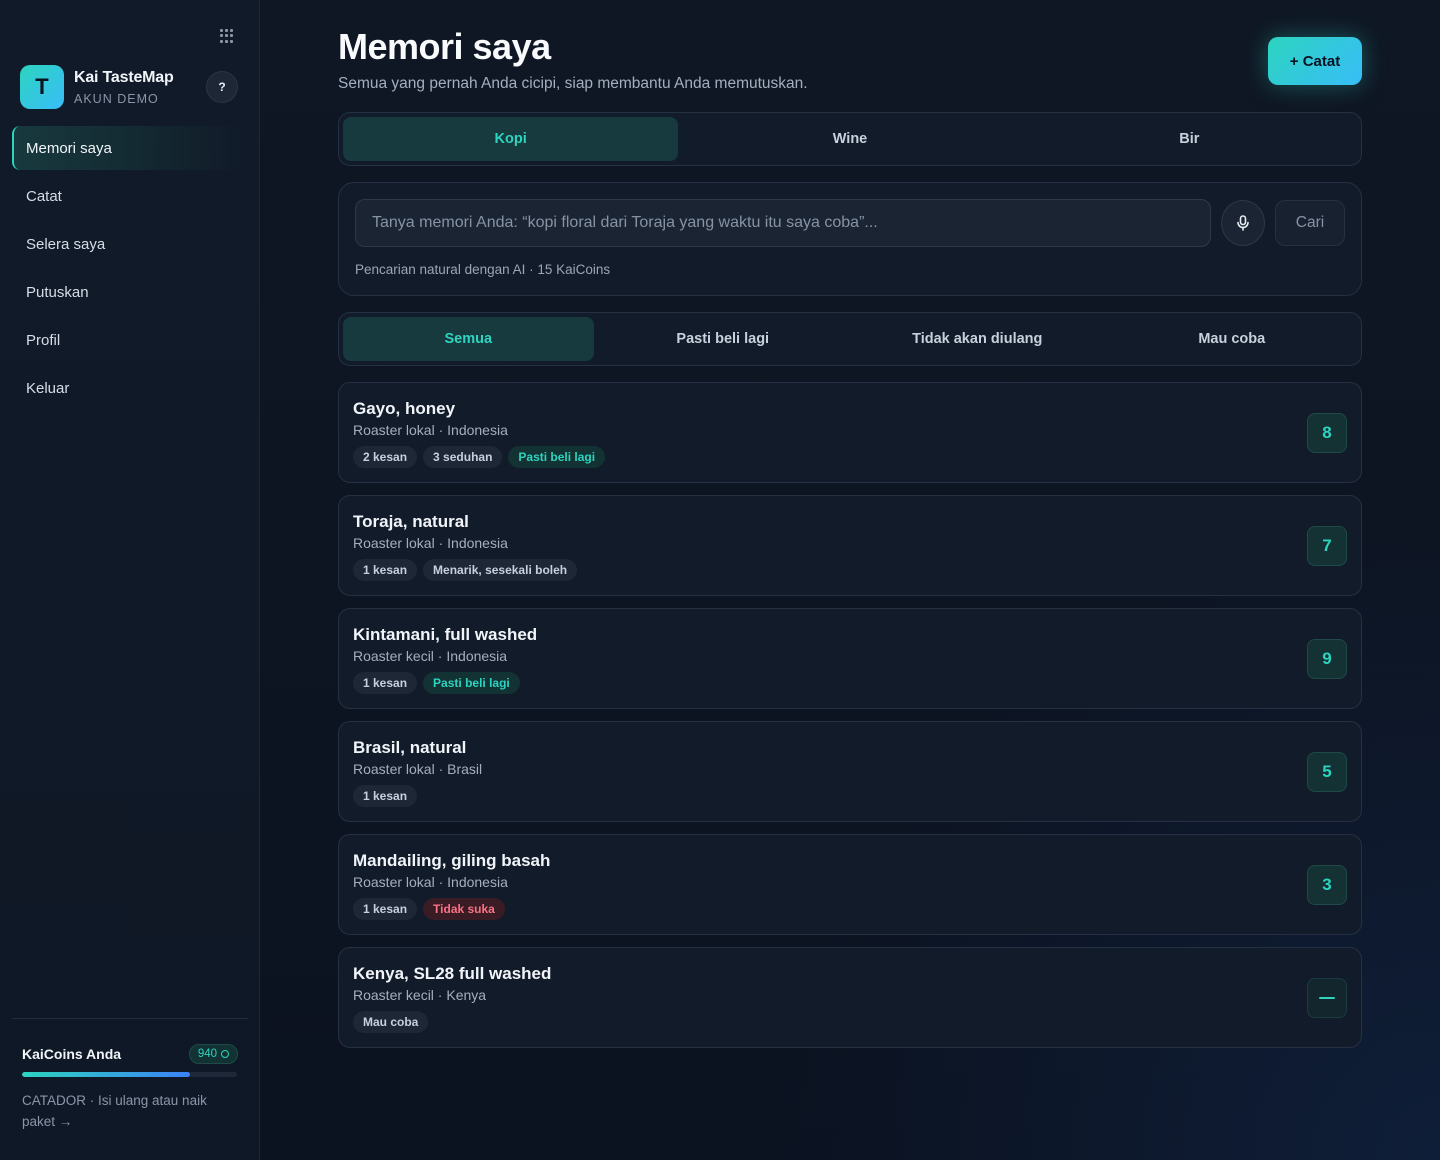 Image resolution: width=1440 pixels, height=1160 pixels. Describe the element at coordinates (420, 995) in the screenshot. I see `memory-meta: Roaster kecil · Kenya` at that location.